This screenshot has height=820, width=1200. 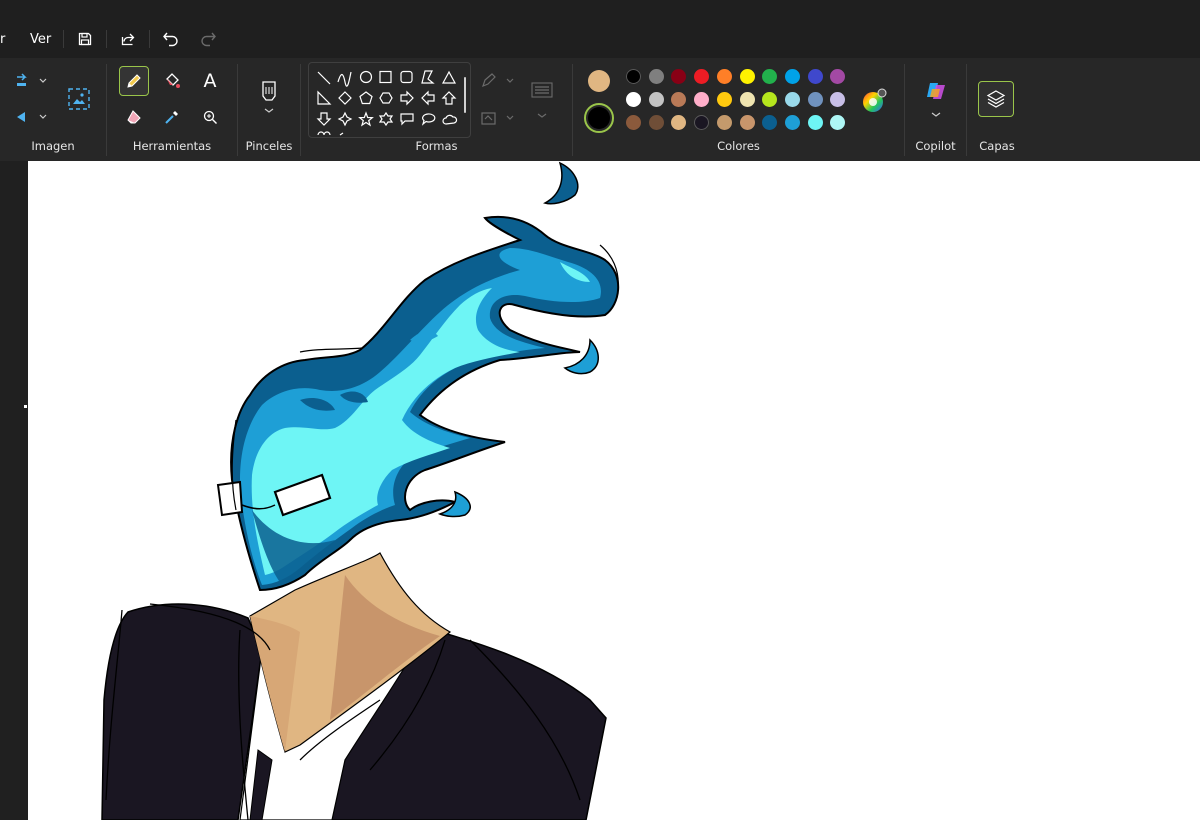 I want to click on pencil-tool-button, so click(x=134, y=81).